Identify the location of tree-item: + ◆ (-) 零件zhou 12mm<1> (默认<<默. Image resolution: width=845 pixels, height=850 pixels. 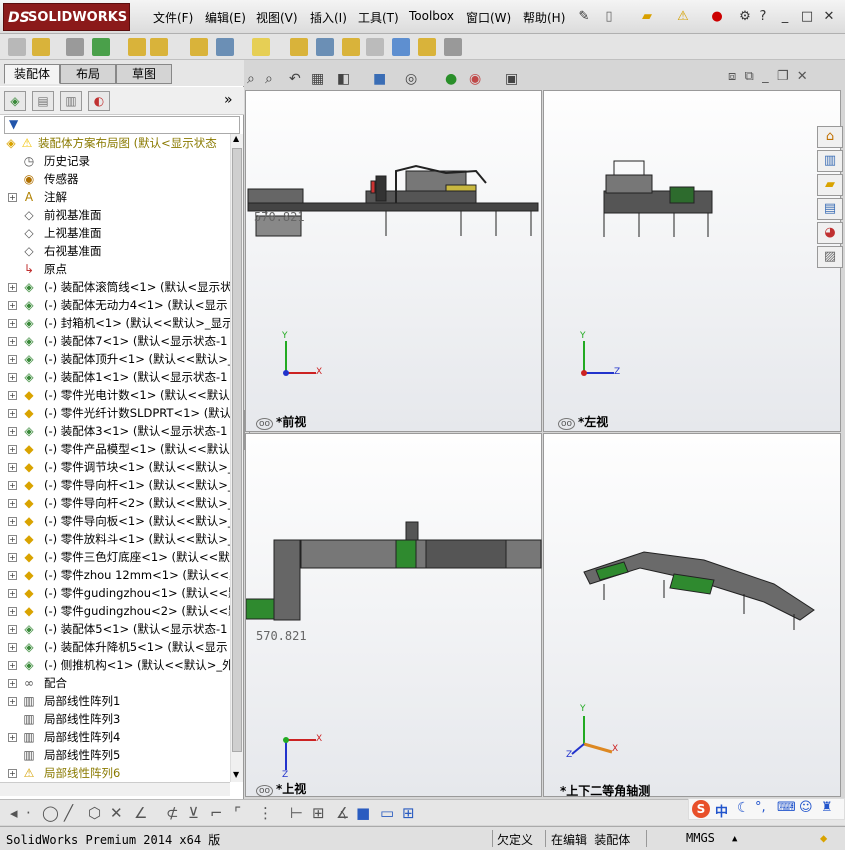
(115, 575).